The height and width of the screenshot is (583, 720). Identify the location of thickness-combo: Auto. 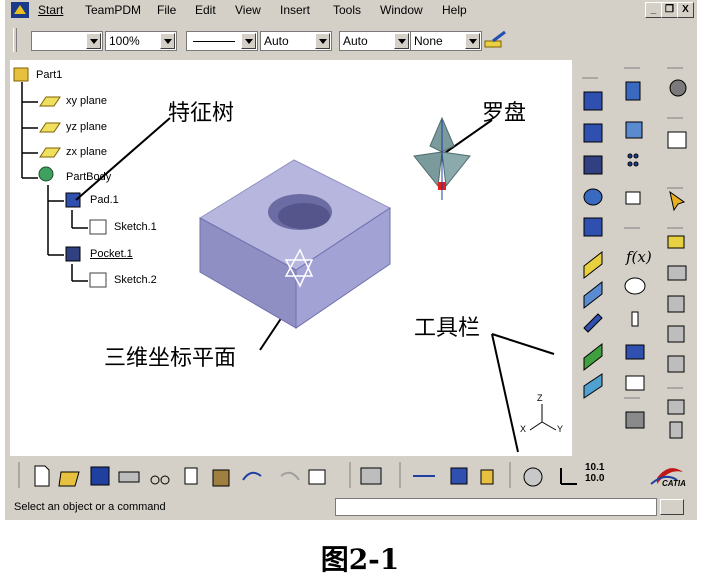
(296, 41).